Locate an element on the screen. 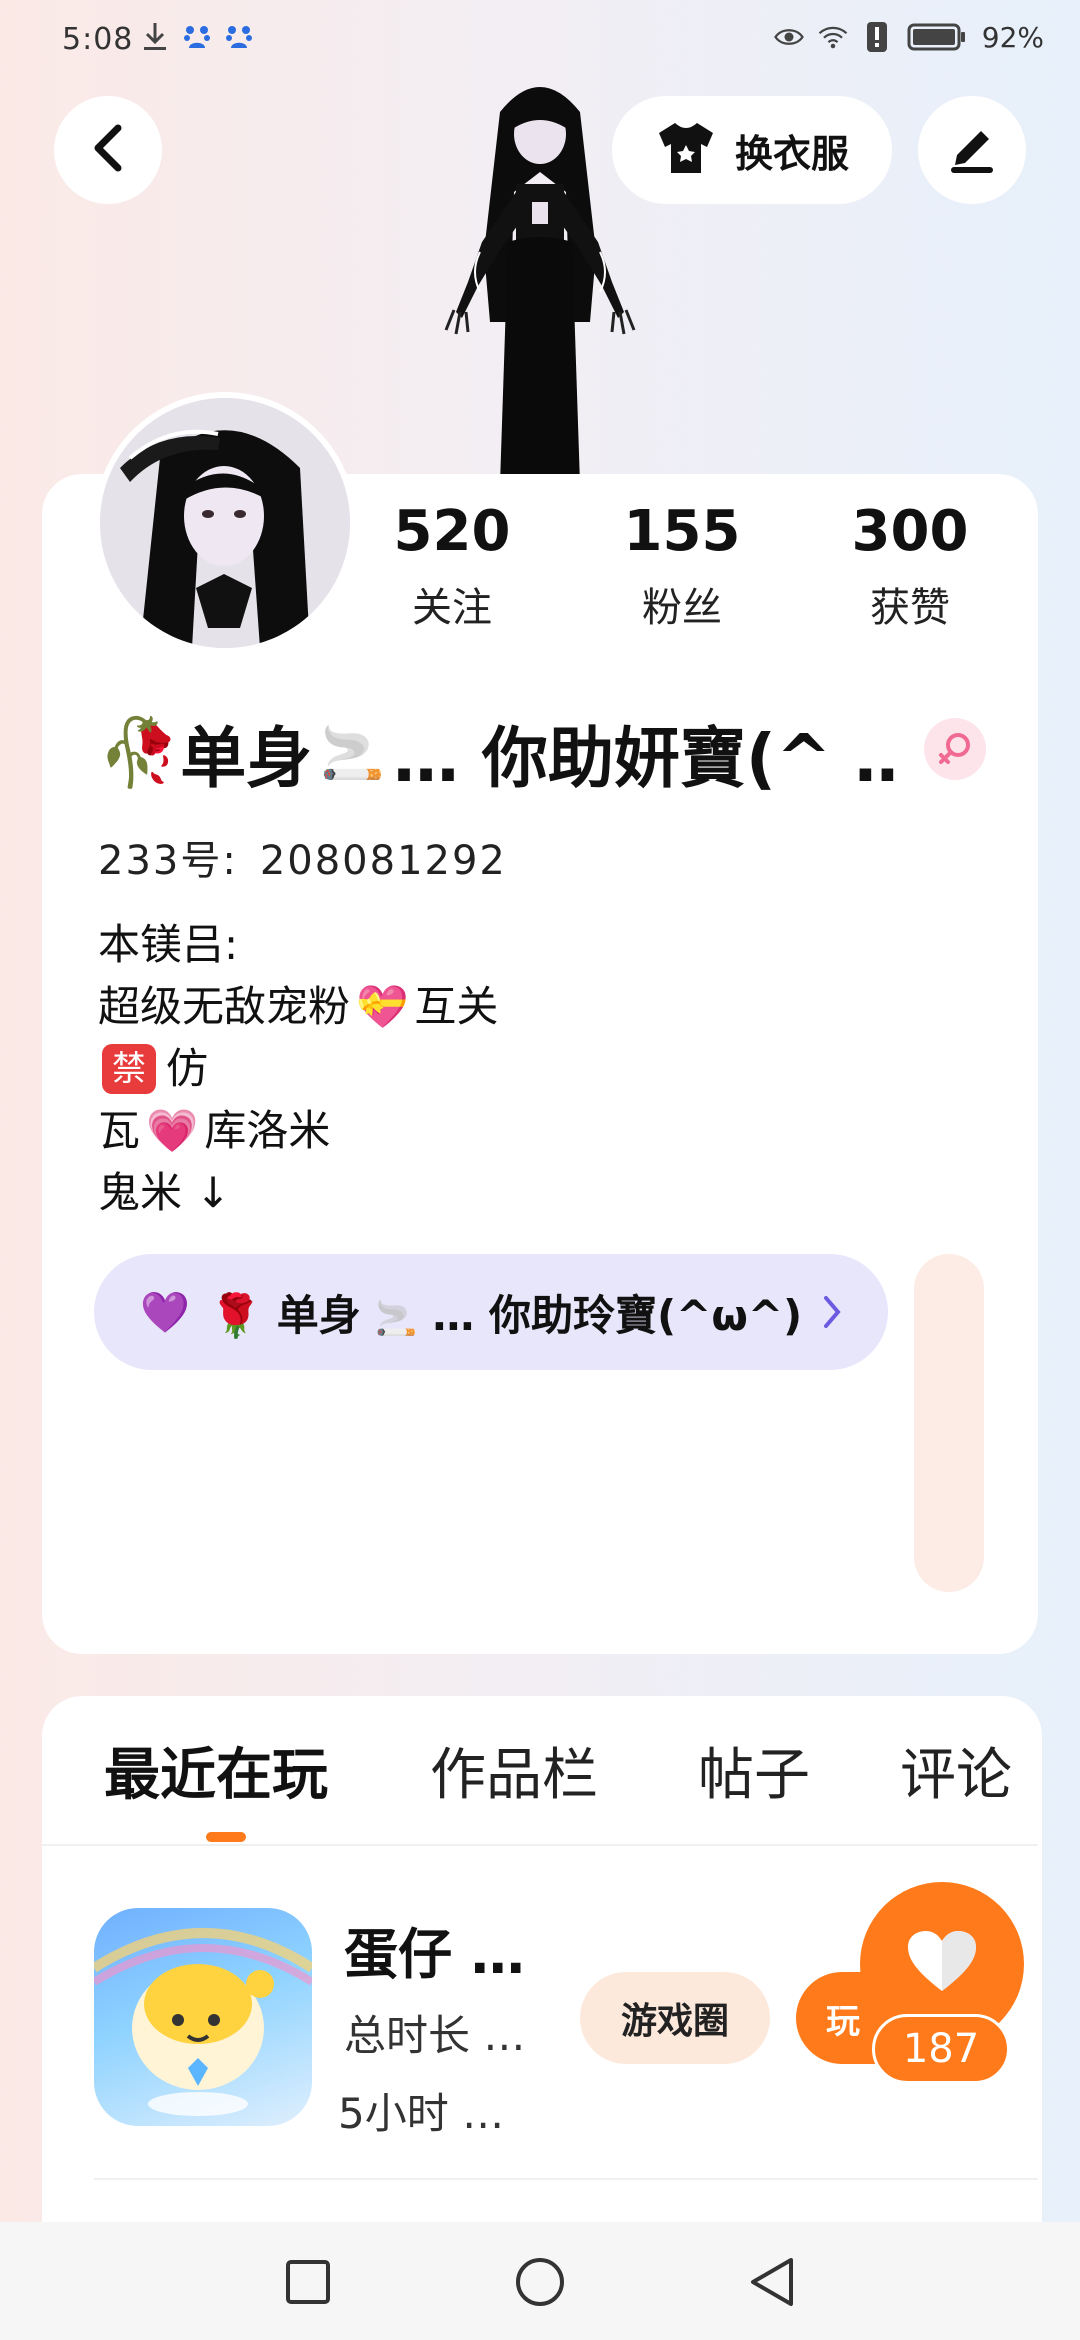  tab-divider is located at coordinates (540, 1845).